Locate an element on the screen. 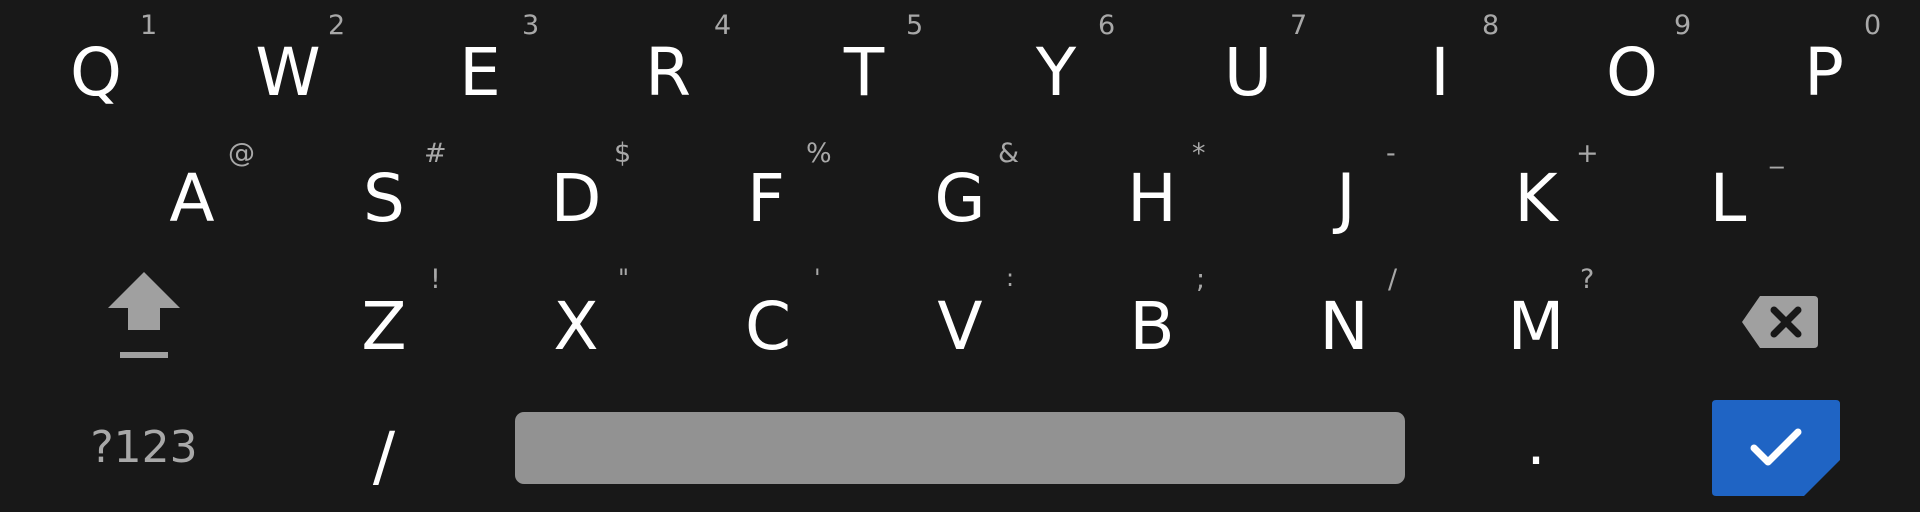 This screenshot has height=512, width=1920. key-label: F is located at coordinates (766, 198).